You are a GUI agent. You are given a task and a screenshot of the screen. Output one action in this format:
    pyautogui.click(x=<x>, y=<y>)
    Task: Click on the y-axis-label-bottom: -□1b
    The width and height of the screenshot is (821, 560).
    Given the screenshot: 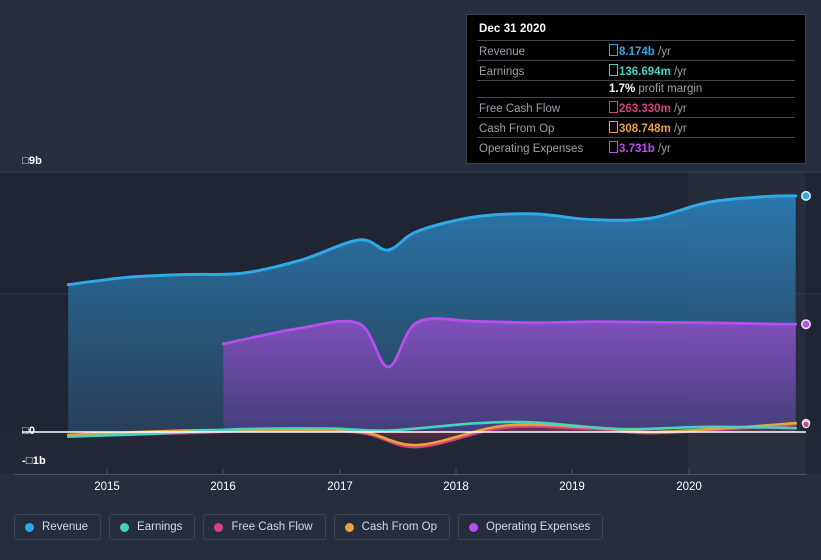 What is the action you would take?
    pyautogui.click(x=34, y=461)
    